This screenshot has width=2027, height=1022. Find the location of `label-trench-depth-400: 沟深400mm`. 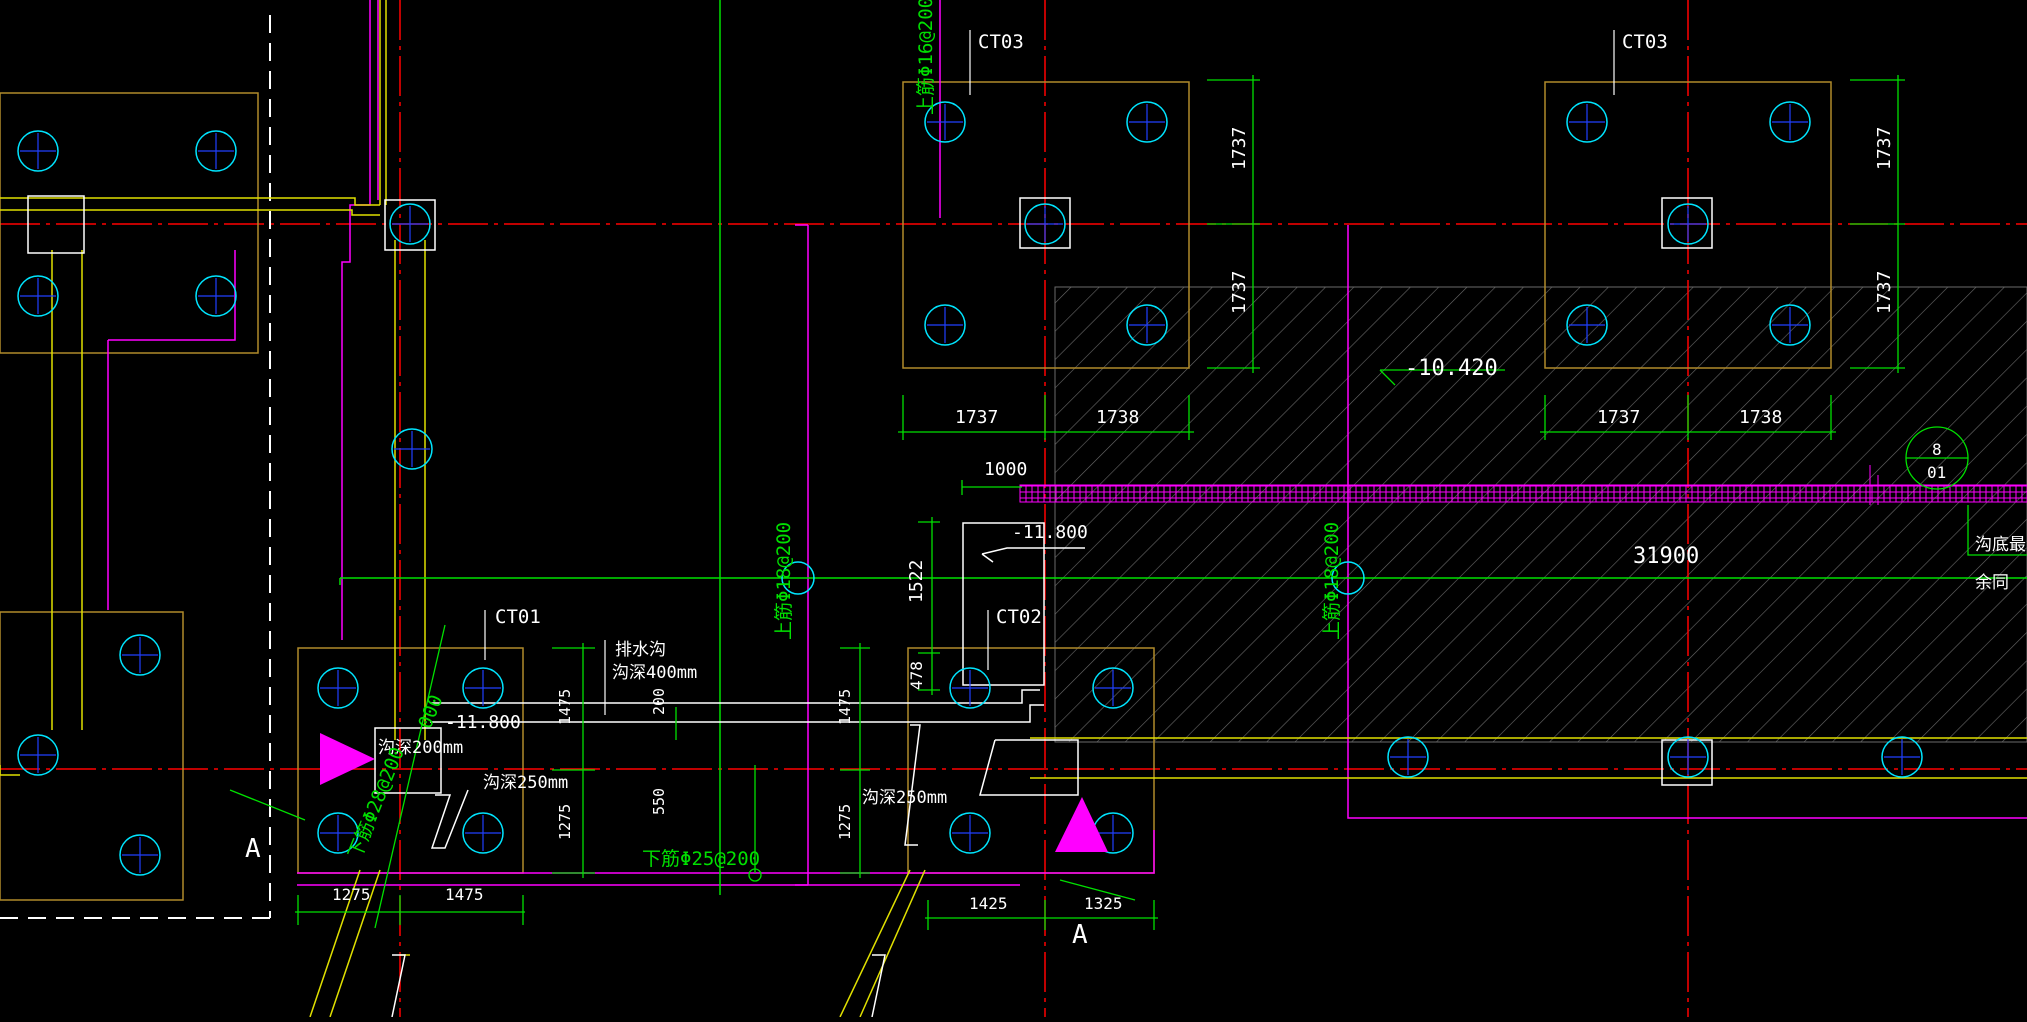

label-trench-depth-400: 沟深400mm is located at coordinates (654, 673).